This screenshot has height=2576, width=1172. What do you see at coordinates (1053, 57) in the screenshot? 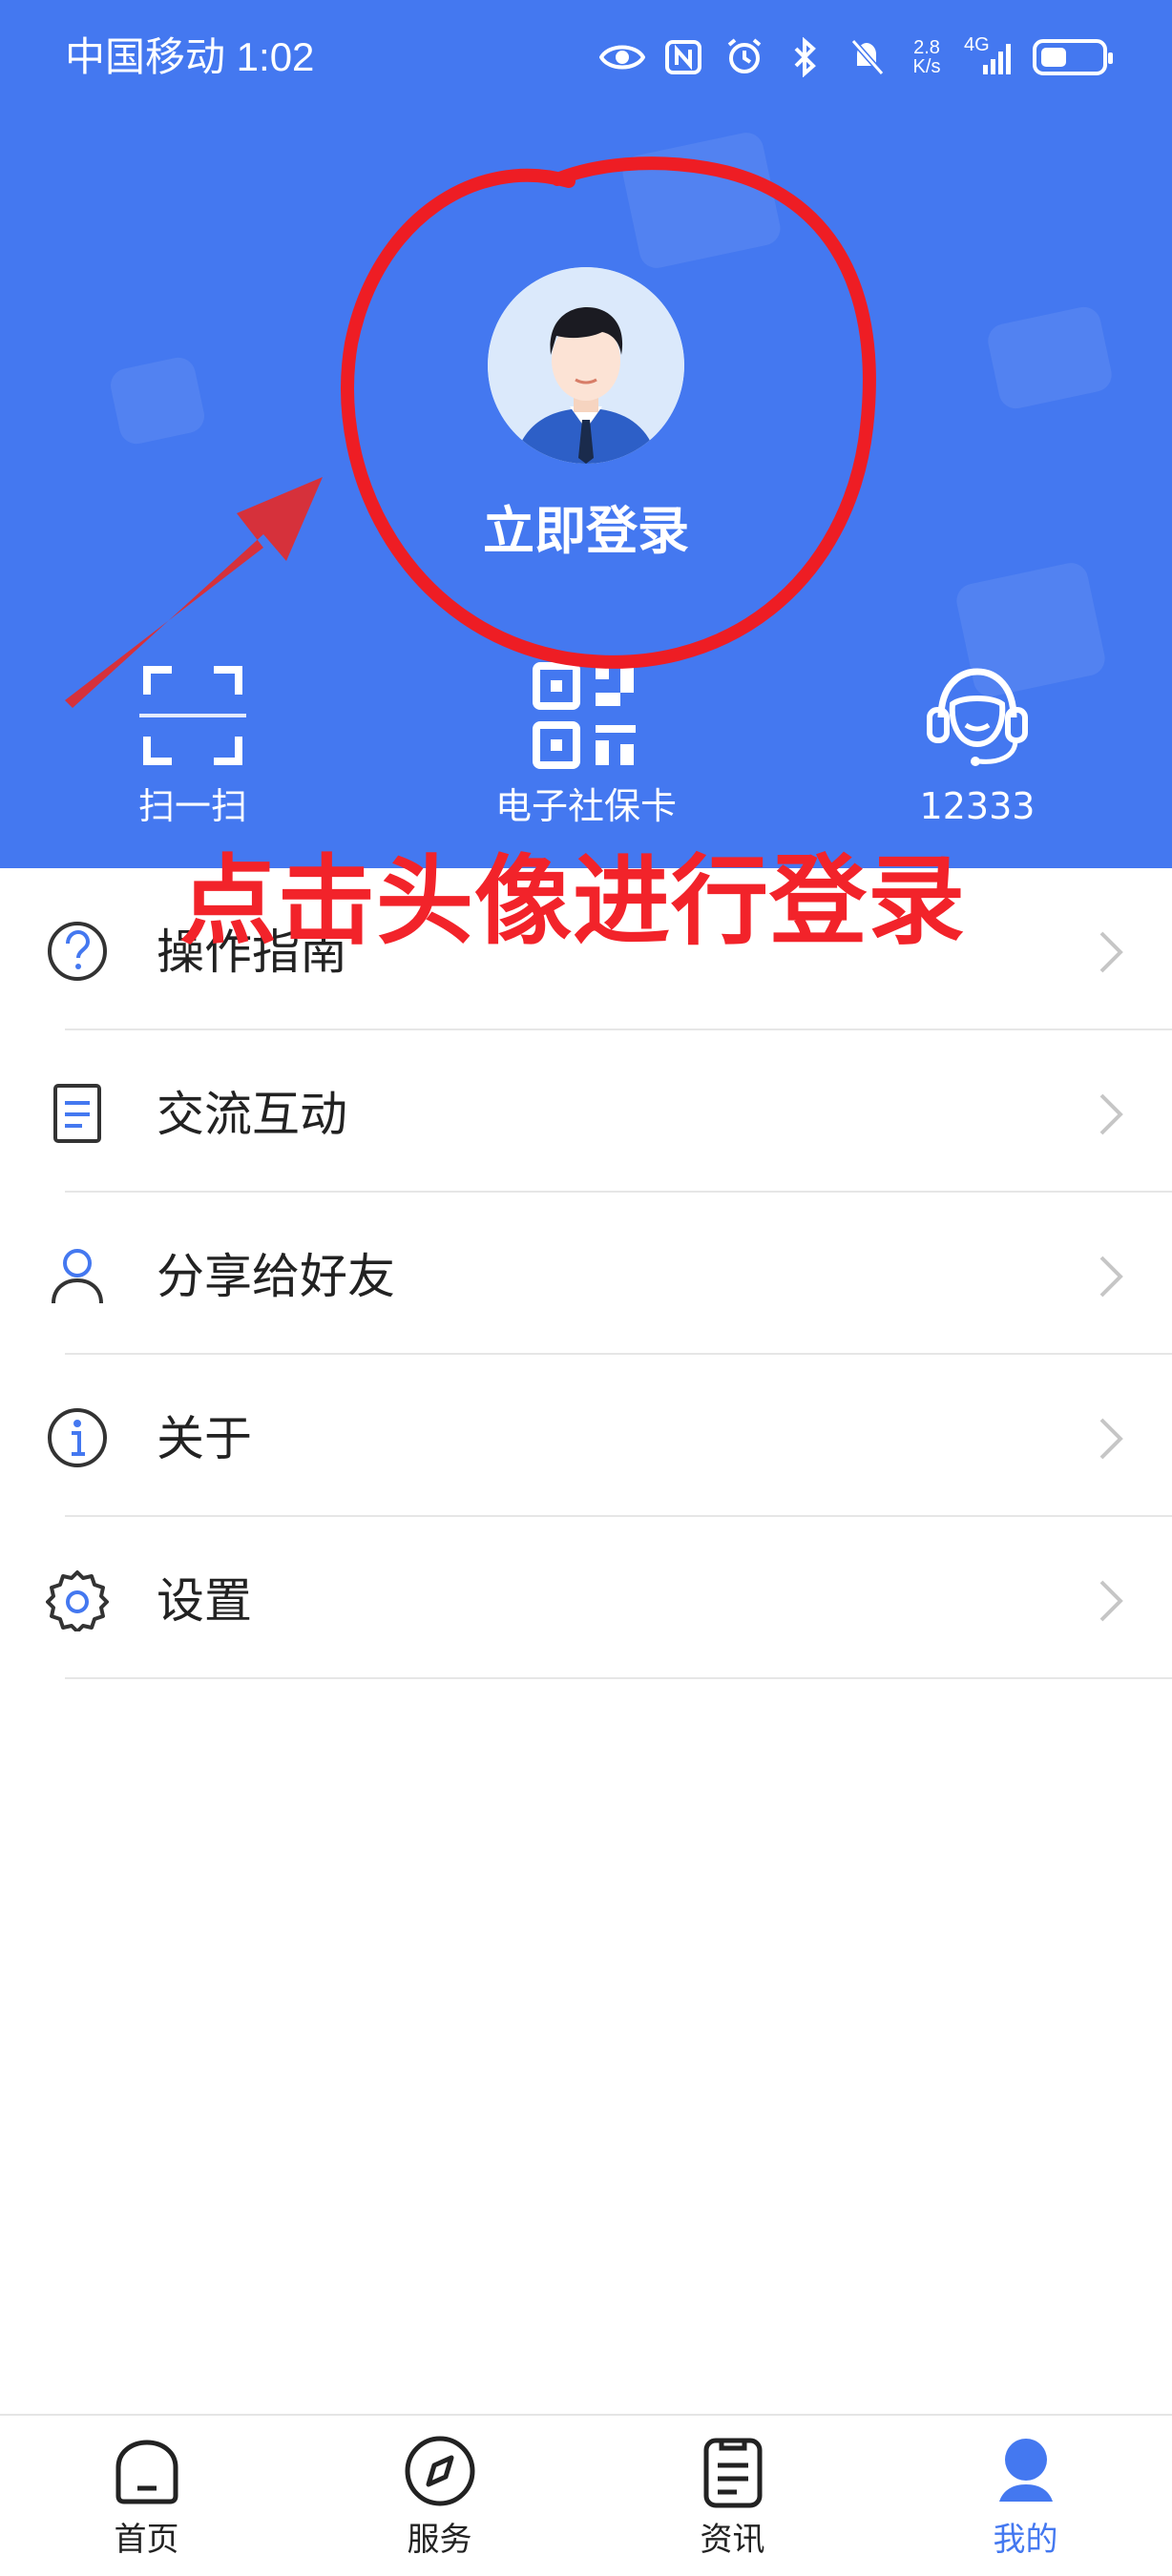
I see `battery-level` at bounding box center [1053, 57].